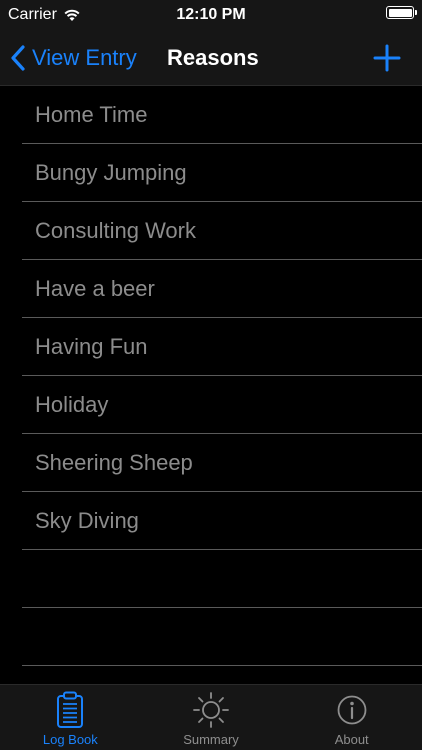  I want to click on list-item: Sky Diving, so click(222, 521).